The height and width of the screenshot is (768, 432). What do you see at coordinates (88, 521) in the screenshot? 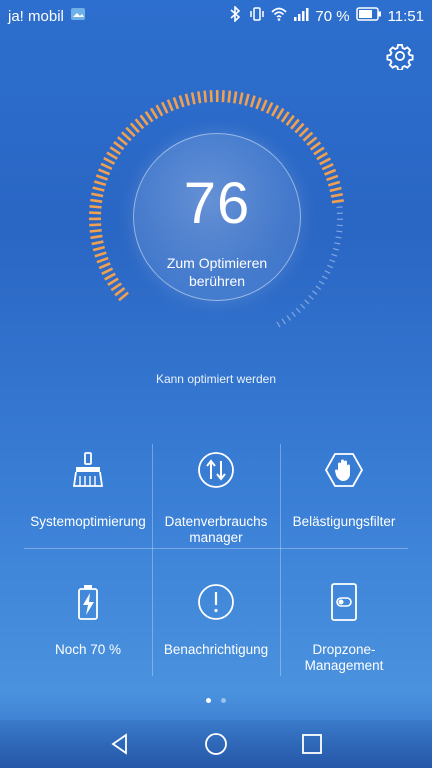
I see `tile-label: Systemoptimierung` at bounding box center [88, 521].